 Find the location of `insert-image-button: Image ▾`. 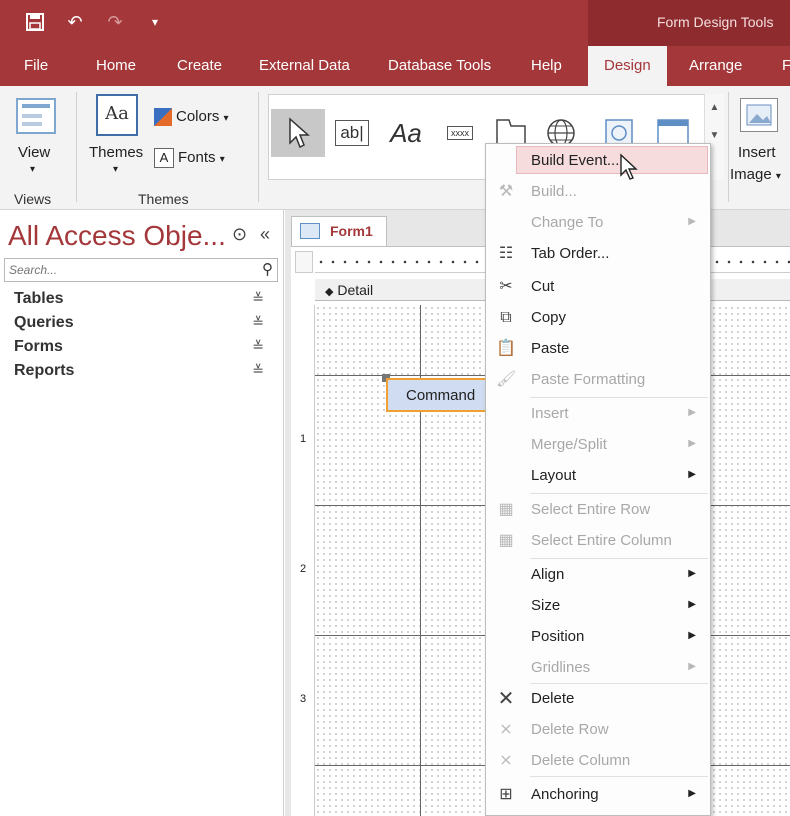

insert-image-button: Image ▾ is located at coordinates (755, 174).